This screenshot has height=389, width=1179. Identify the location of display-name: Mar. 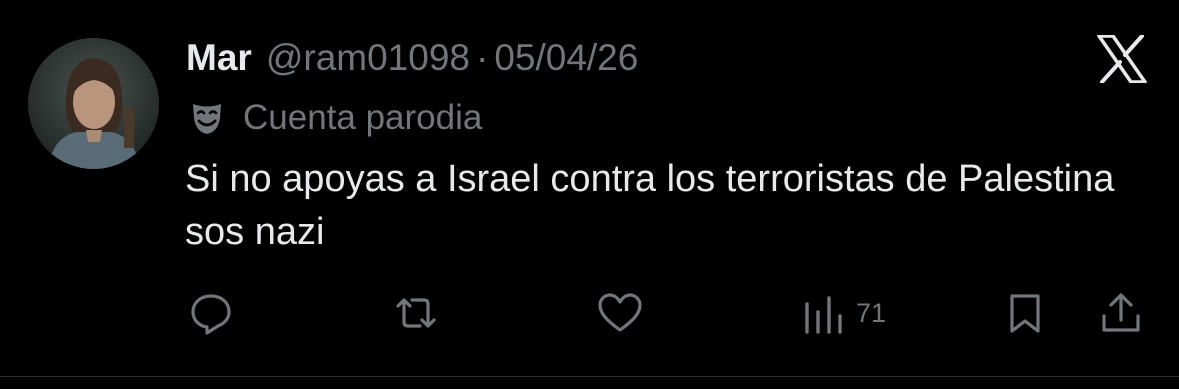
(219, 58).